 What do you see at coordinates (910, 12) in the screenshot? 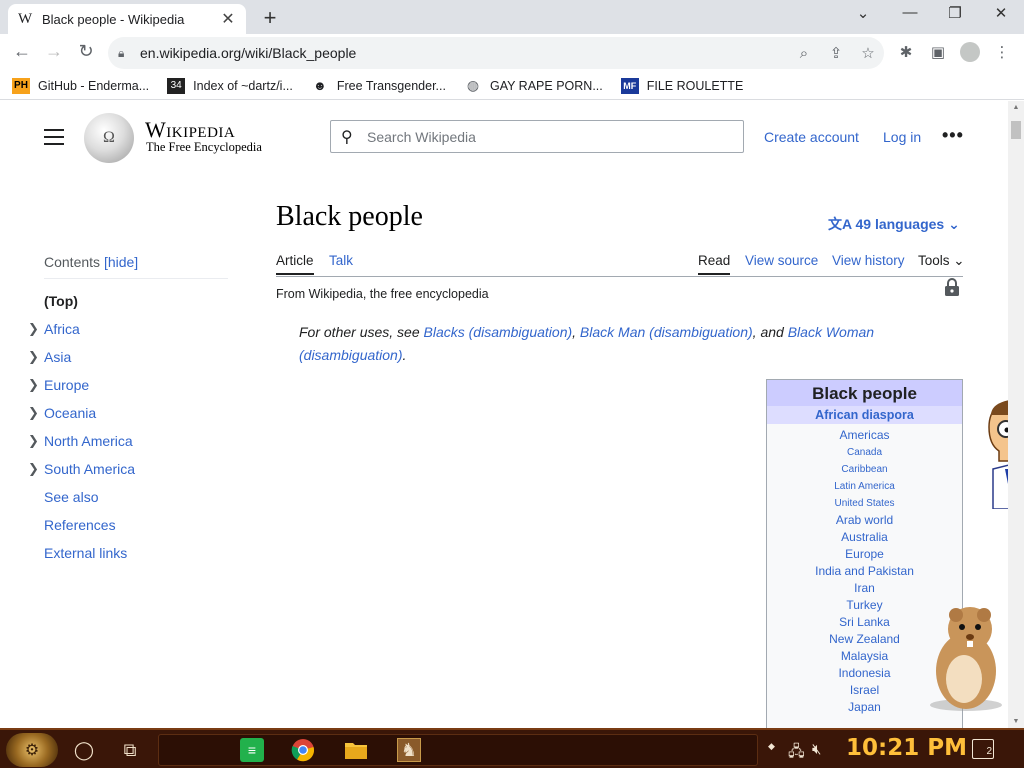
I see `minimize-icon: —` at bounding box center [910, 12].